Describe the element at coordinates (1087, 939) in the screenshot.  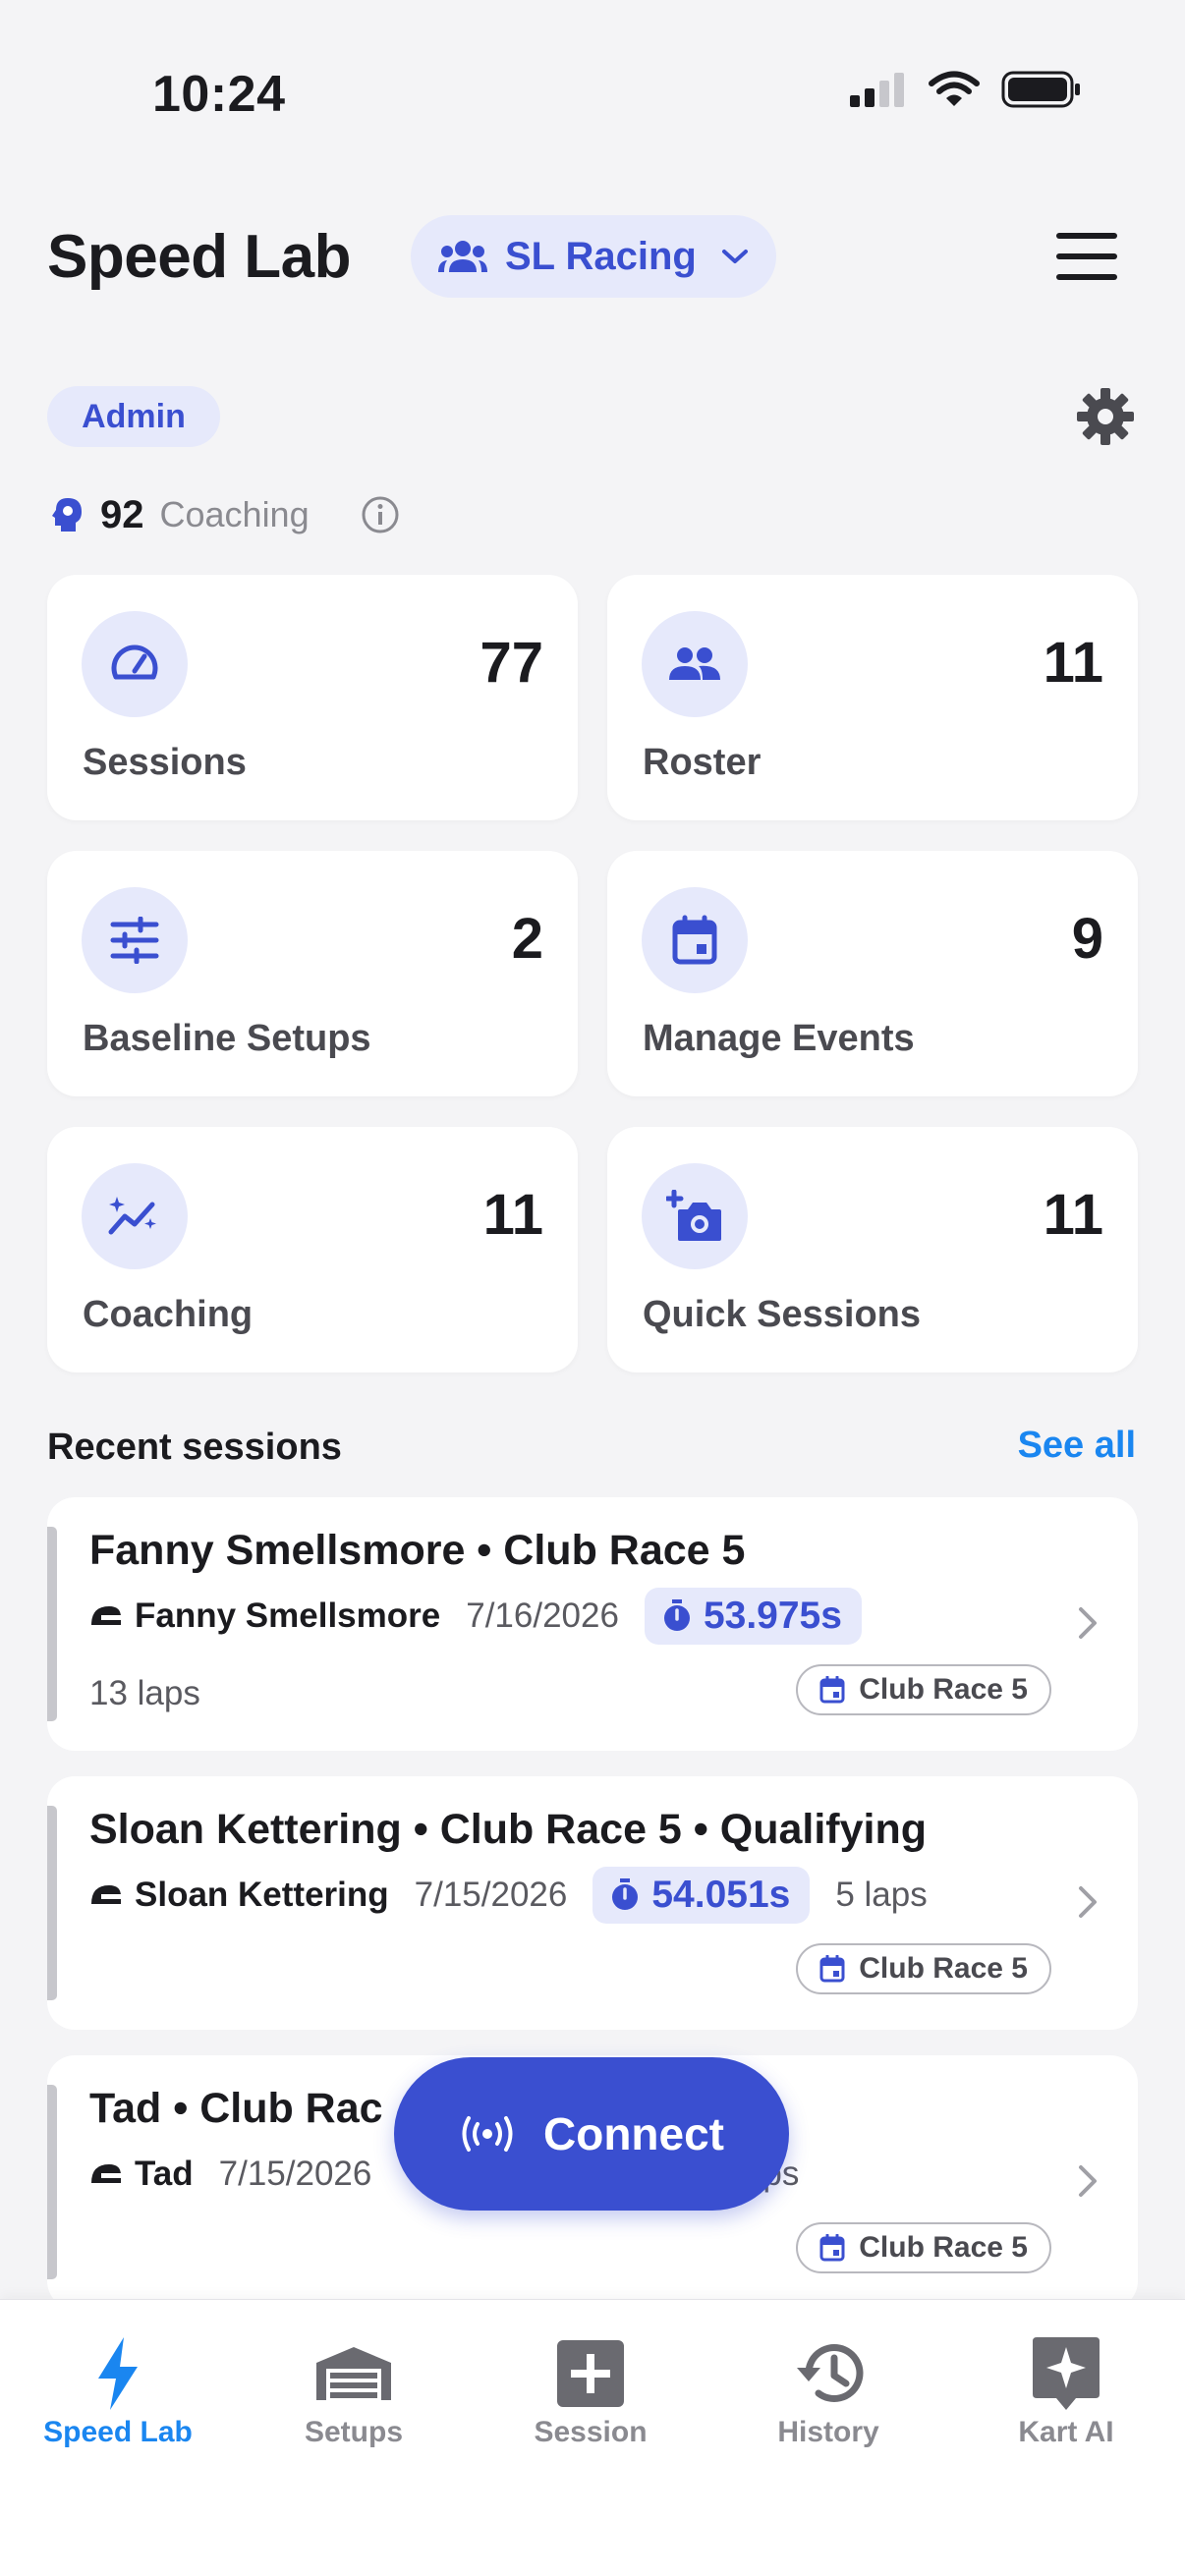
I see `stat-value: 9` at that location.